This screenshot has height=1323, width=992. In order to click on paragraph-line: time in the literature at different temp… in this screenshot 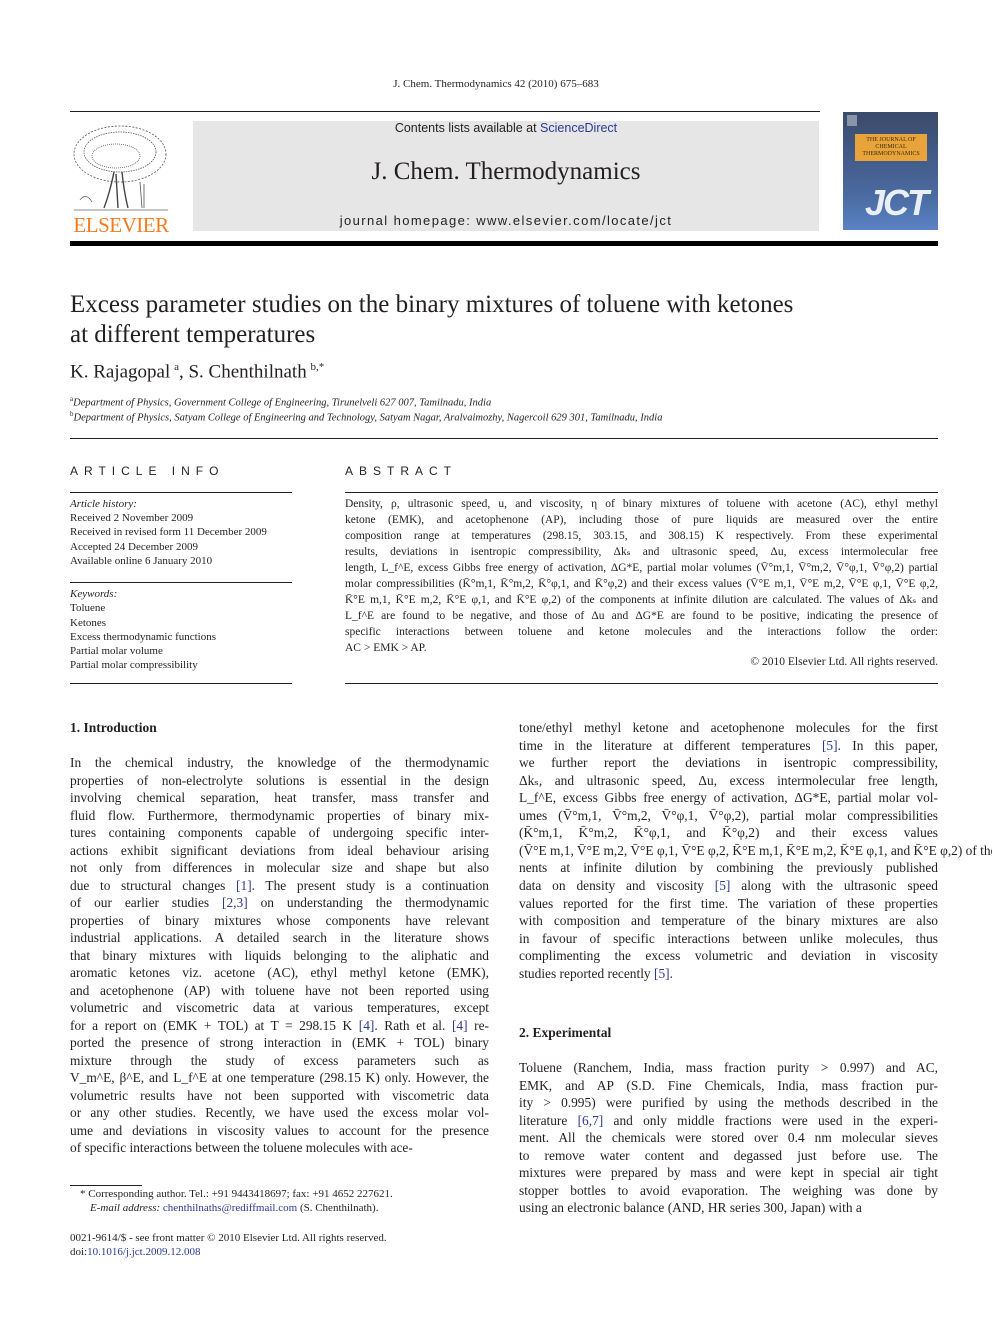, I will do `click(728, 745)`.